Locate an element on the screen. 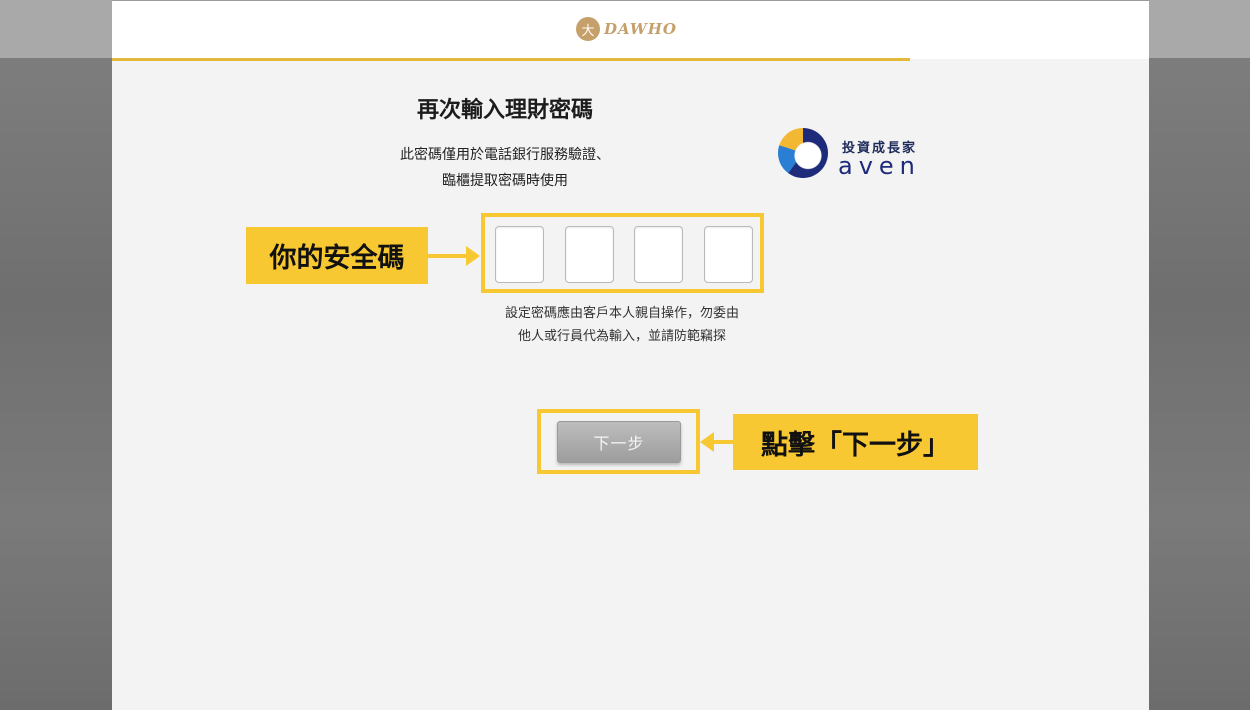  next-button: 下一步 is located at coordinates (619, 442).